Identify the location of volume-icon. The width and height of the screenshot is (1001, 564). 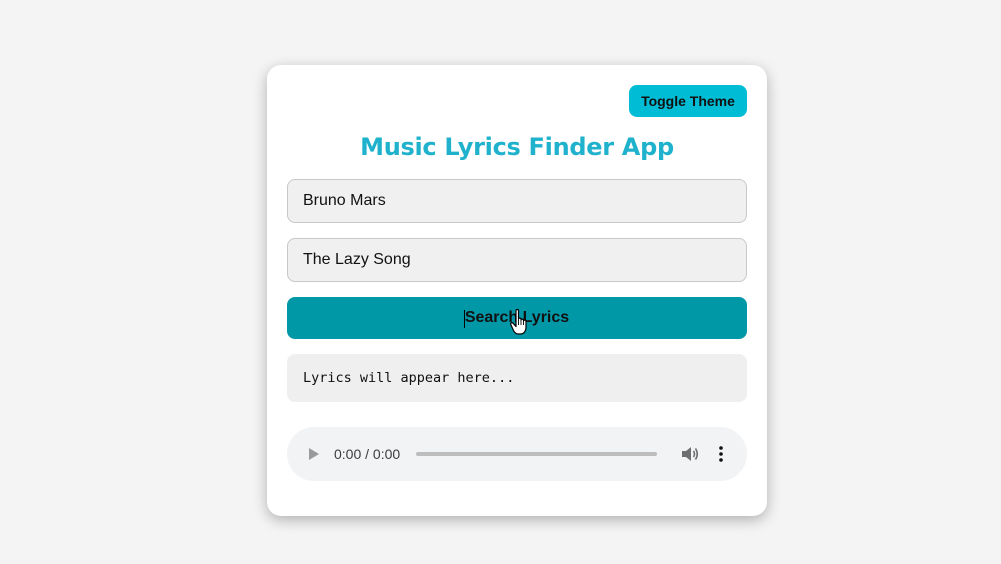
(690, 454).